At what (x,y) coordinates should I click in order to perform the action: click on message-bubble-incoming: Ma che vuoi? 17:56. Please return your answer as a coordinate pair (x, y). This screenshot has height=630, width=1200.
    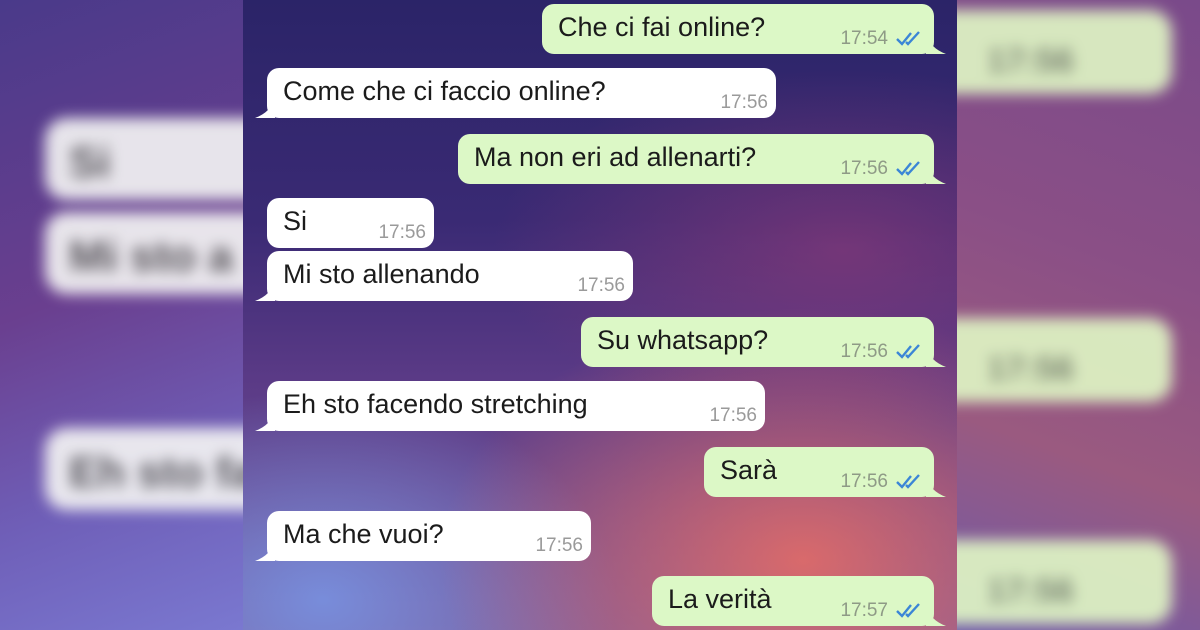
    Looking at the image, I should click on (423, 536).